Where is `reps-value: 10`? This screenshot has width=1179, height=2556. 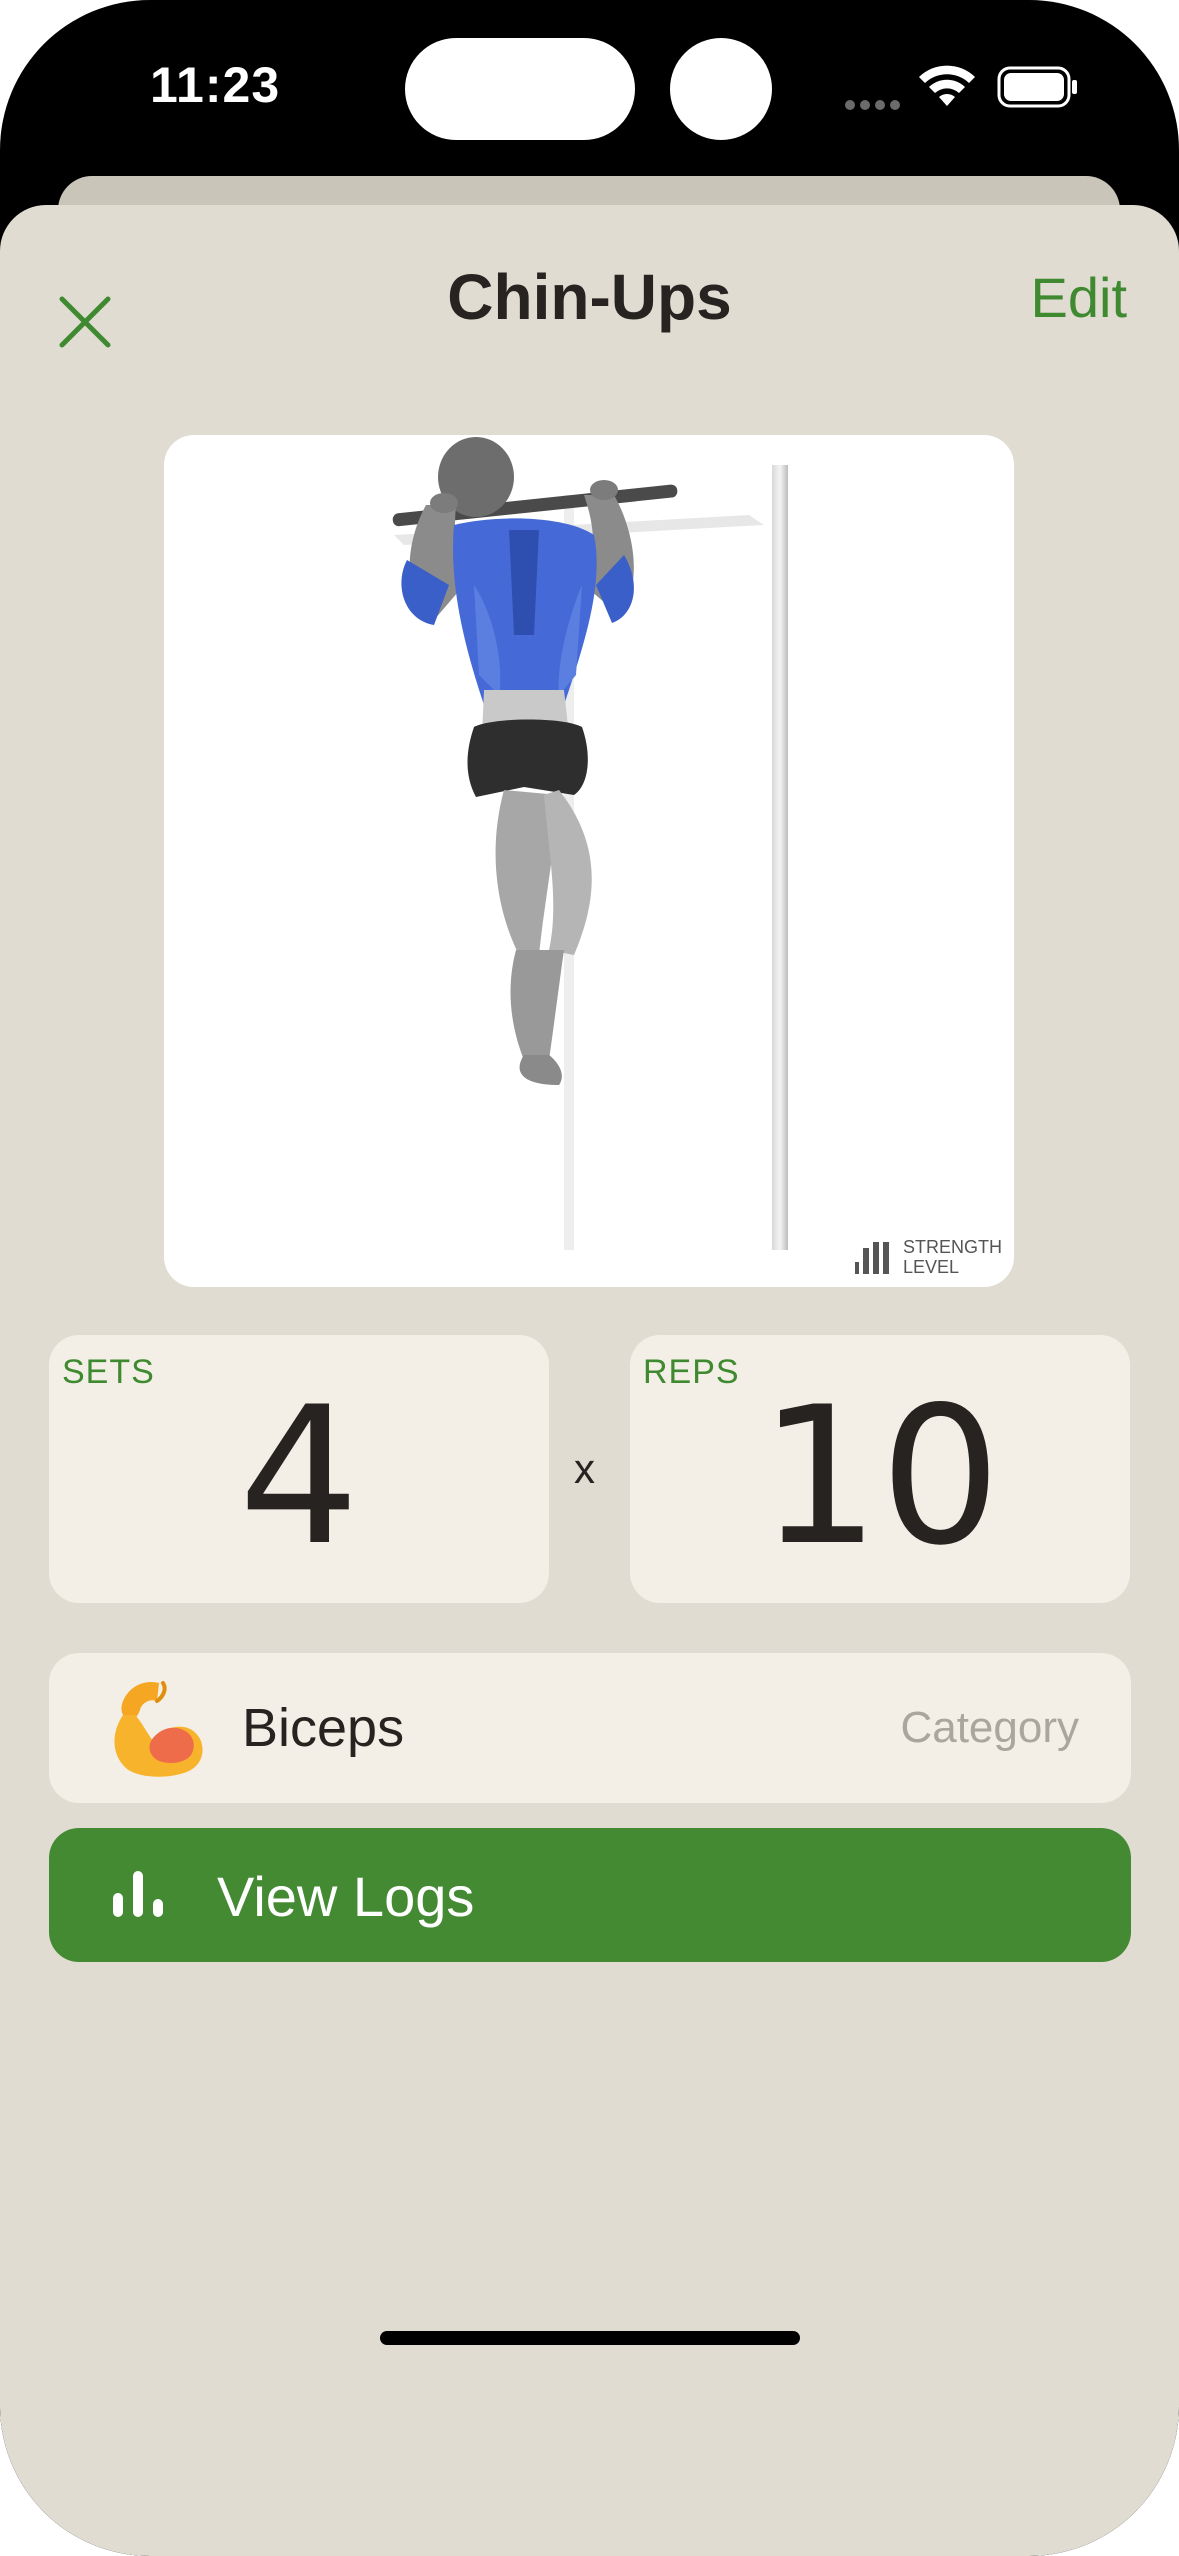 reps-value: 10 is located at coordinates (880, 1476).